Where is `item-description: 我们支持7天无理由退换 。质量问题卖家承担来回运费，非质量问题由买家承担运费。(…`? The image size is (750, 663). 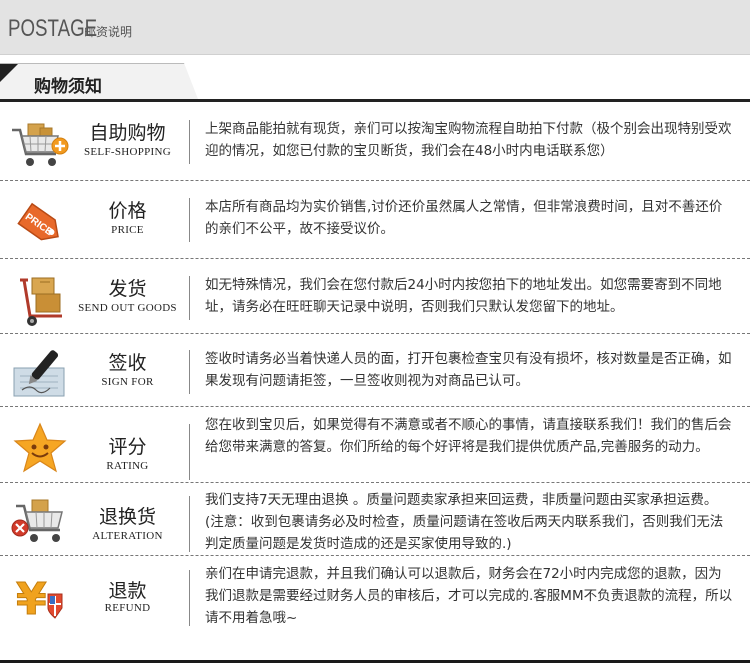
item-description: 我们支持7天无理由退换 。质量问题卖家承担来回运费，非质量问题由买家承担运费。(… is located at coordinates (464, 522).